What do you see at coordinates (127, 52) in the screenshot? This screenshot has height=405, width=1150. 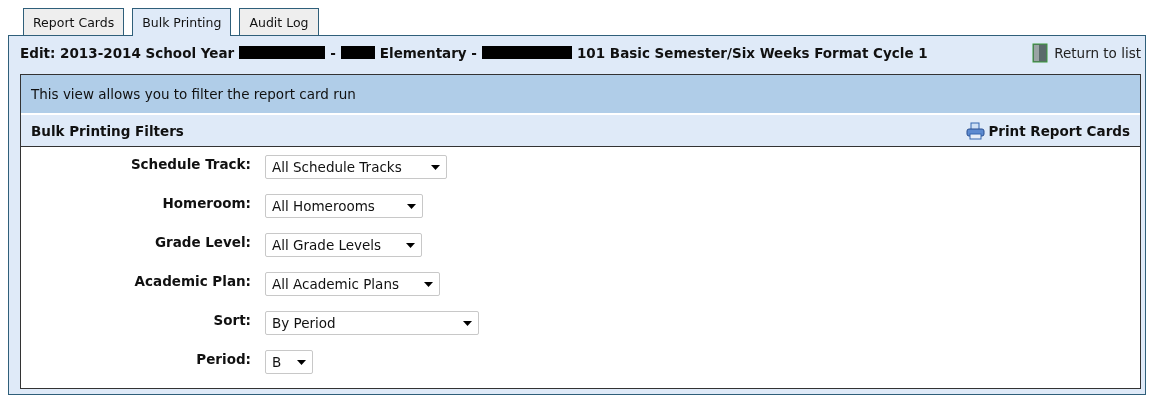 I see `title-text: Edit: 2013-2014 School Year` at bounding box center [127, 52].